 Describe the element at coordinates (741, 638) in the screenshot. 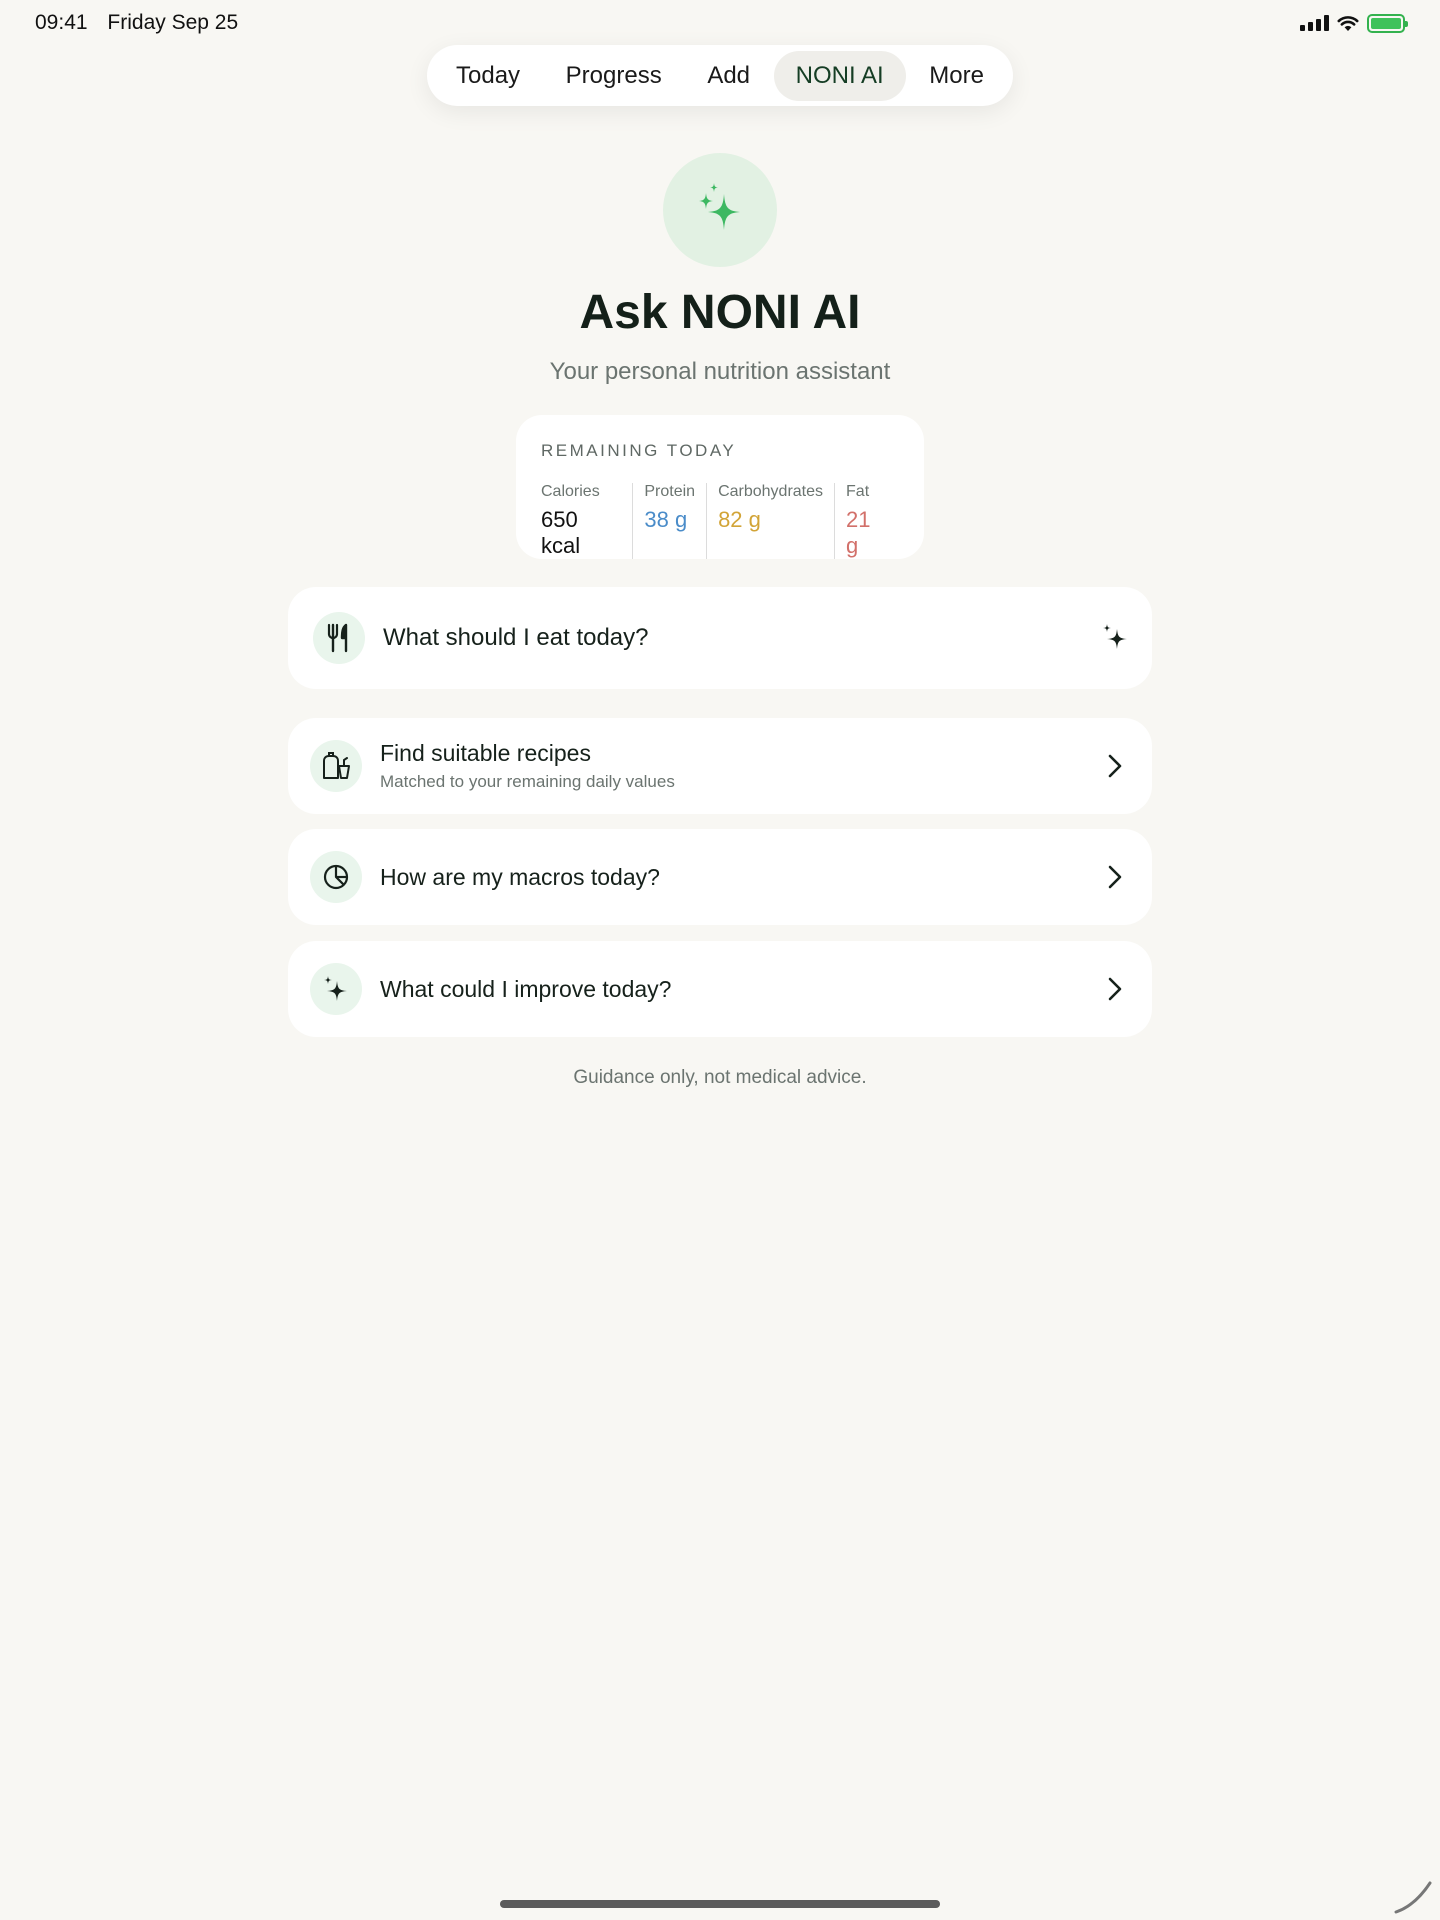

I see `card-text: What should I eat today?` at that location.